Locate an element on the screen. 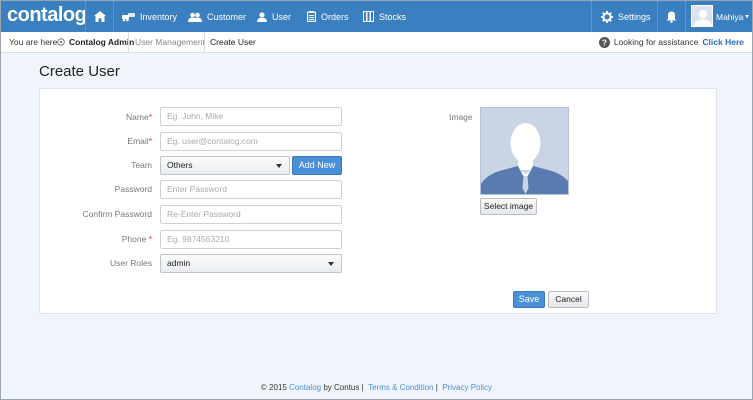  home-icon is located at coordinates (100, 16).